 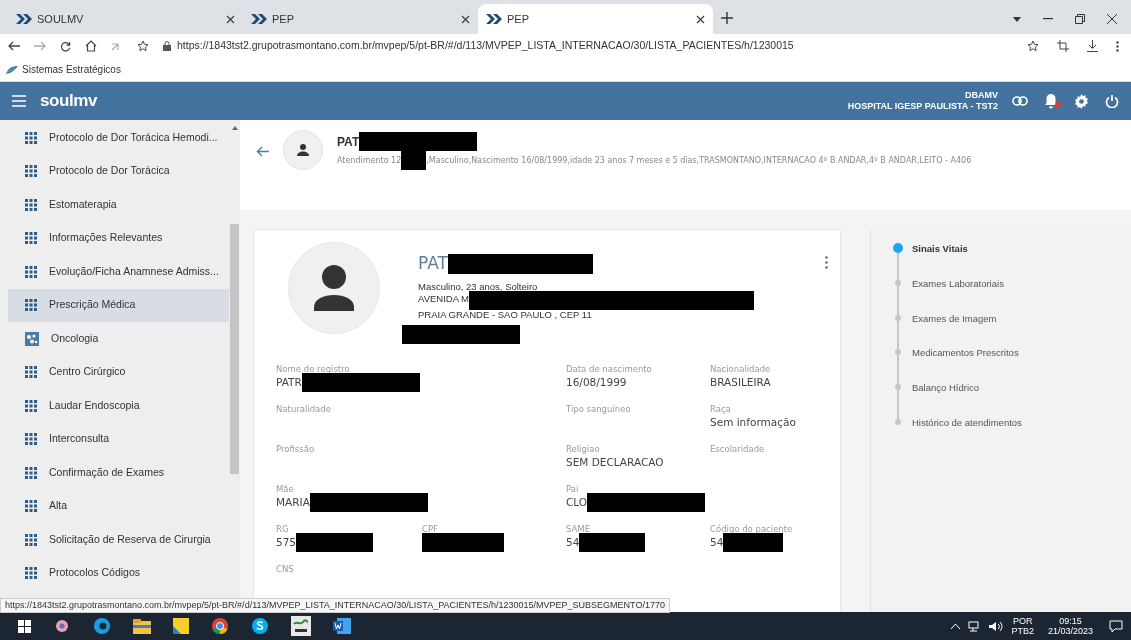 What do you see at coordinates (430, 529) in the screenshot?
I see `field-label: CPF` at bounding box center [430, 529].